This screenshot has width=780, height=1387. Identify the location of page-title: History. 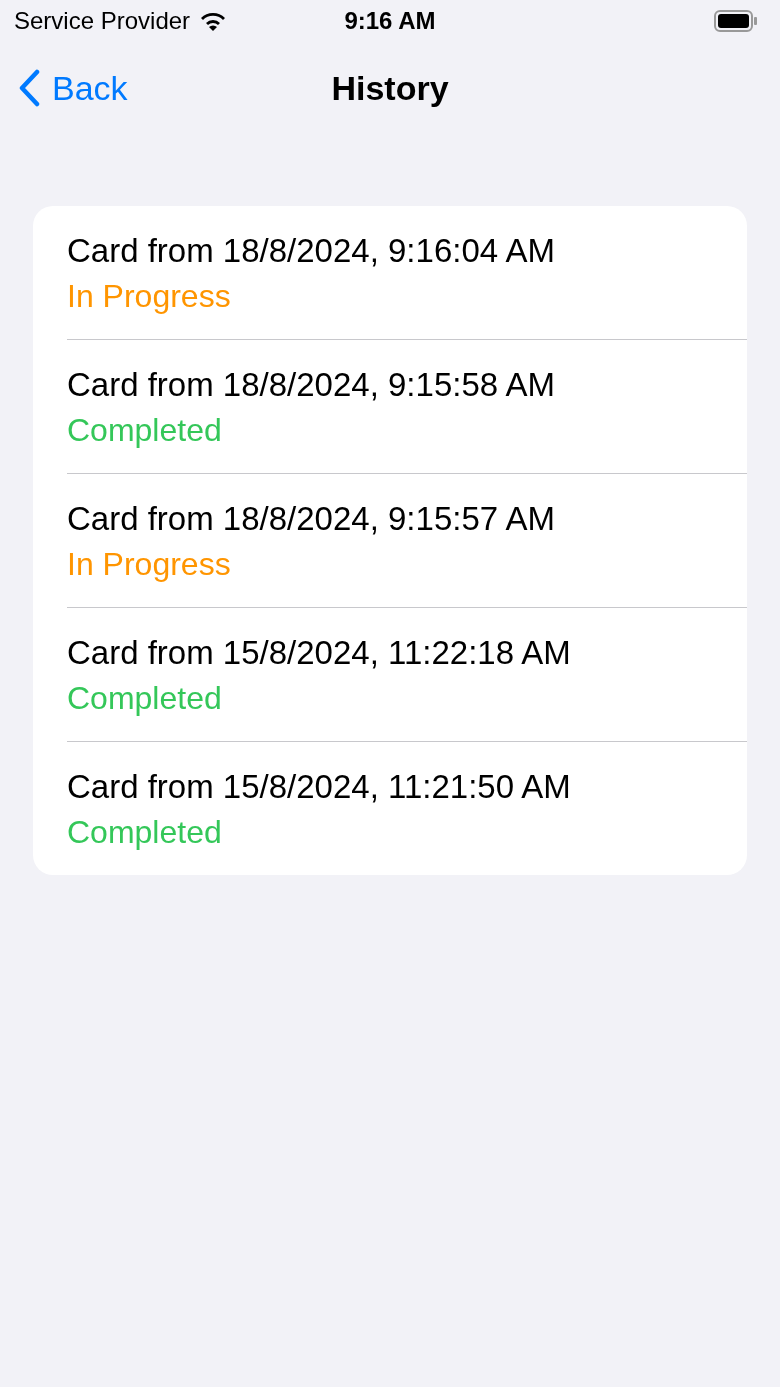
(390, 88).